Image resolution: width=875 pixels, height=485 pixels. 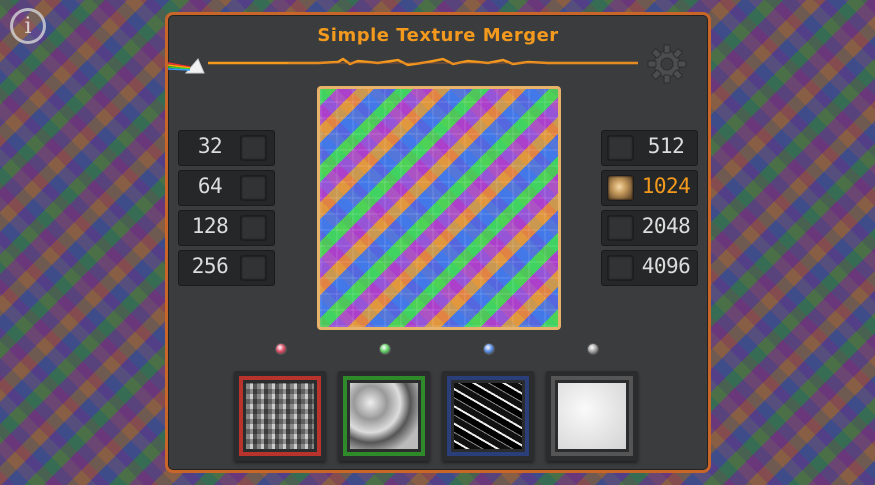 What do you see at coordinates (226, 148) in the screenshot?
I see `resolution-option-32: 32` at bounding box center [226, 148].